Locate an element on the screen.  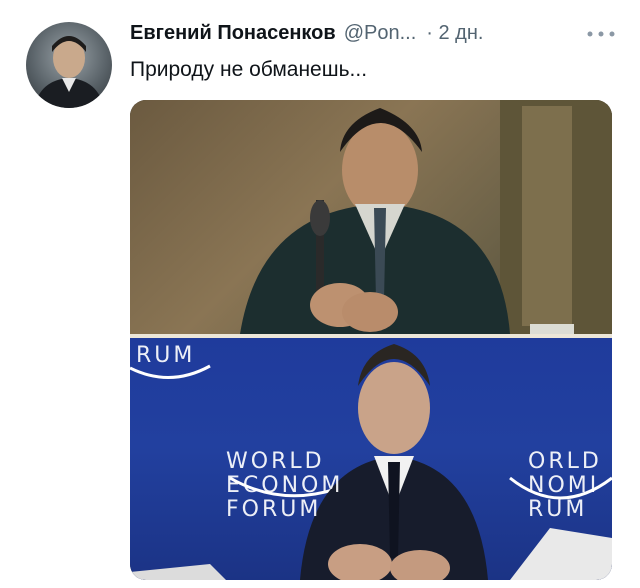
author-avatar is located at coordinates (69, 65).